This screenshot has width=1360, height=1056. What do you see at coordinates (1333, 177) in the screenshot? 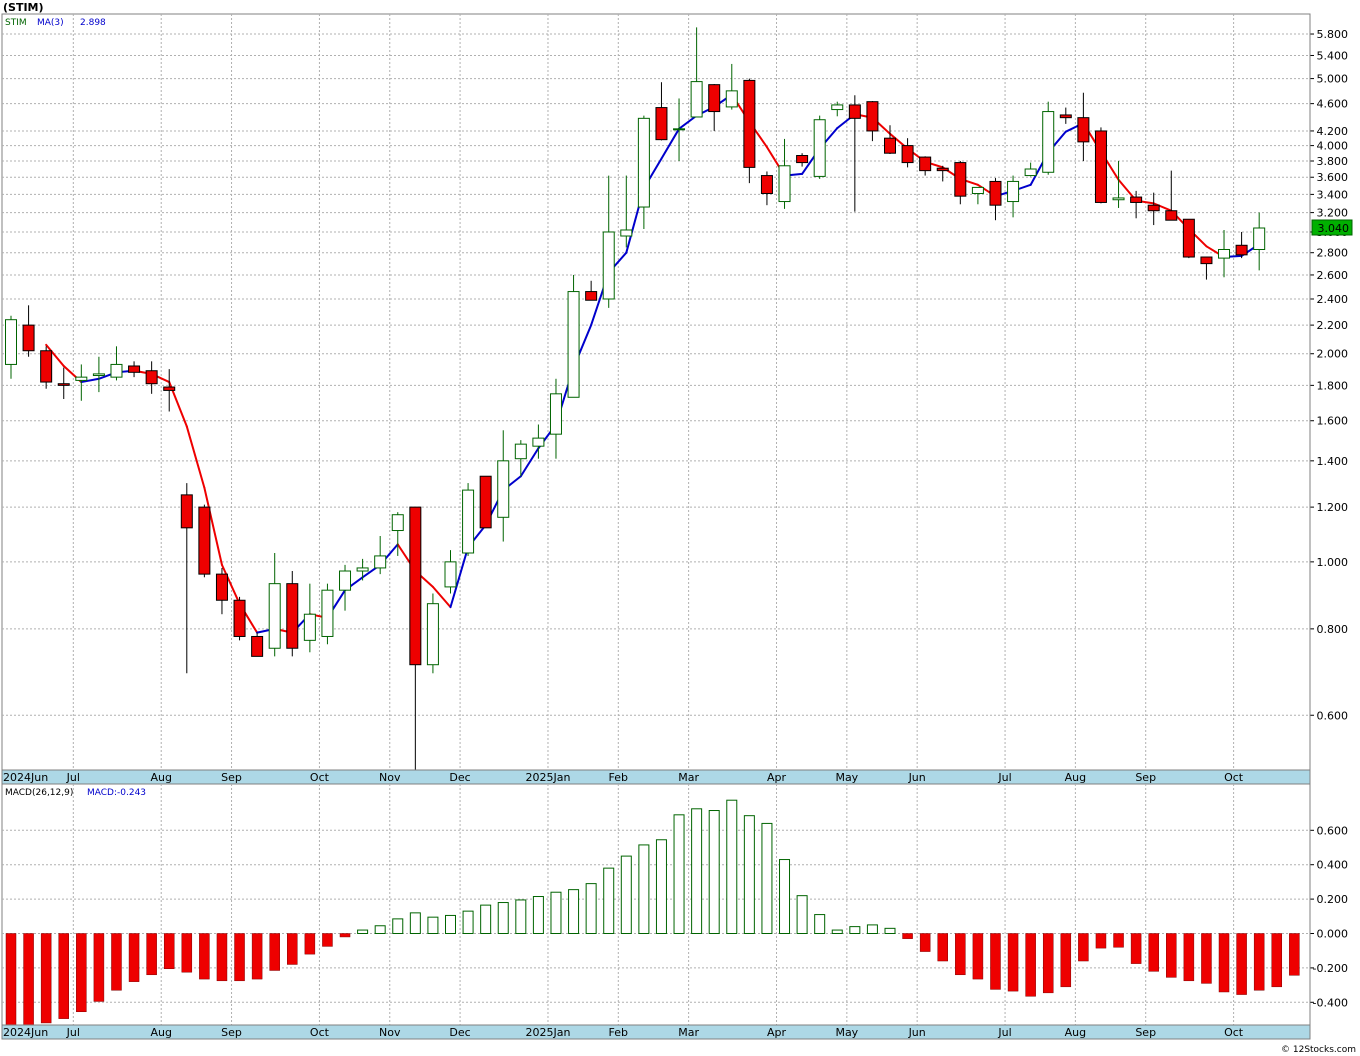
I see `price-tick-label: 3.600` at bounding box center [1333, 177].